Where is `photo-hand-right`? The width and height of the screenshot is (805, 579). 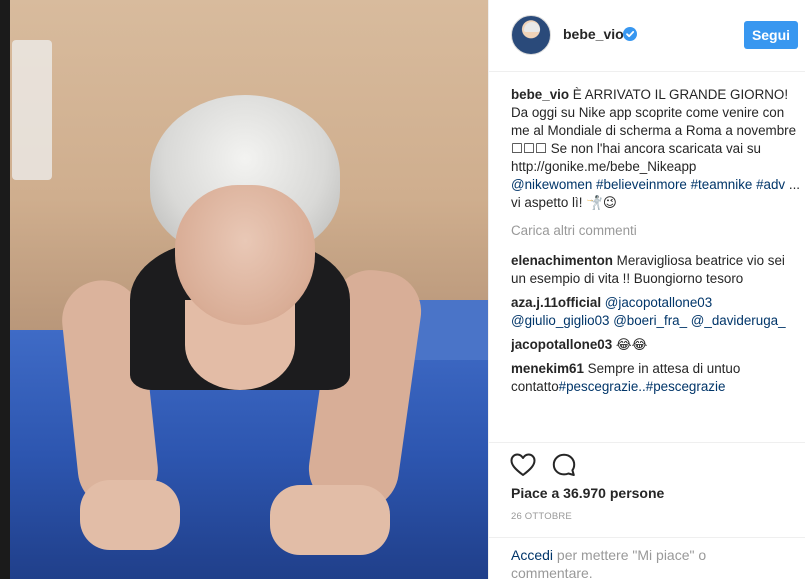
photo-hand-right is located at coordinates (330, 520).